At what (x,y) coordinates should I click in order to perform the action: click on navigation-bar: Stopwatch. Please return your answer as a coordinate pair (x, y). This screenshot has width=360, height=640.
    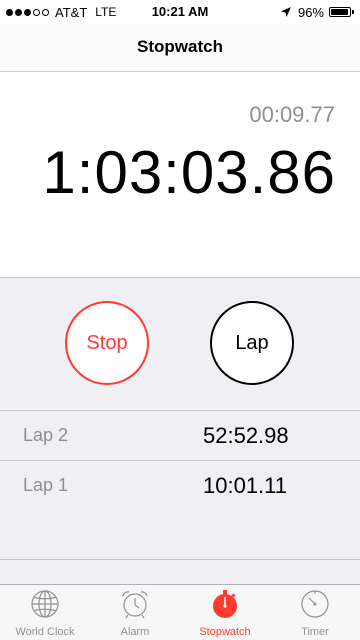
    Looking at the image, I should click on (180, 48).